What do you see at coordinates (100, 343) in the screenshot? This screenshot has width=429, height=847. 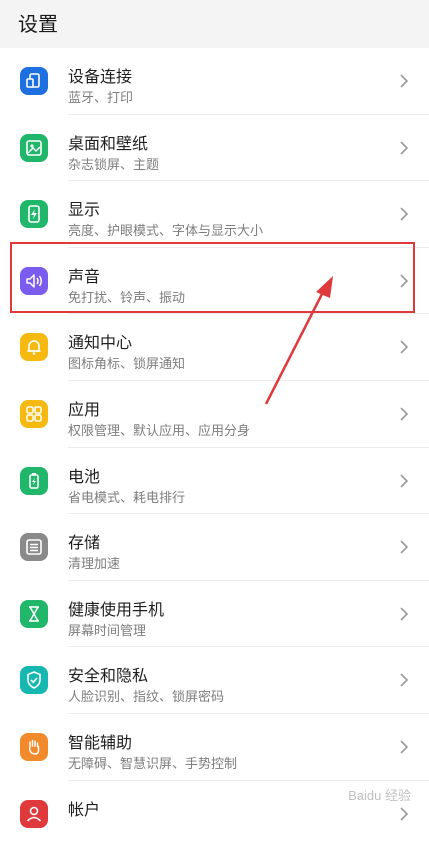 I see `settings-item-title: 通知中心` at bounding box center [100, 343].